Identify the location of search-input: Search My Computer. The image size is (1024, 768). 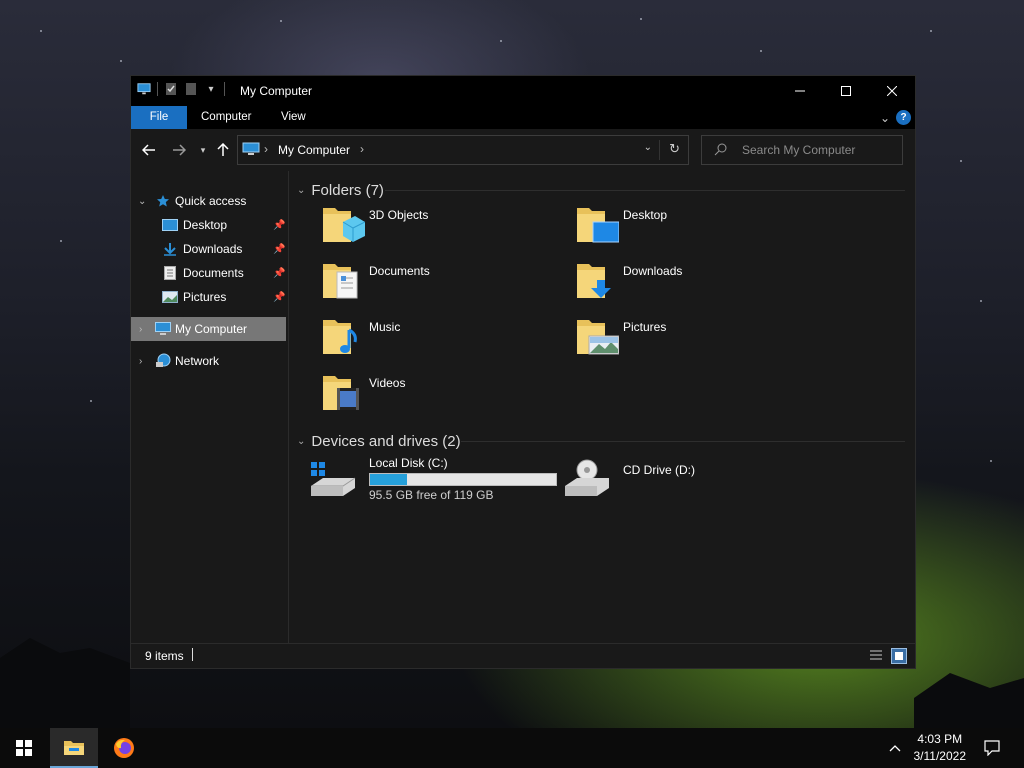
(802, 150).